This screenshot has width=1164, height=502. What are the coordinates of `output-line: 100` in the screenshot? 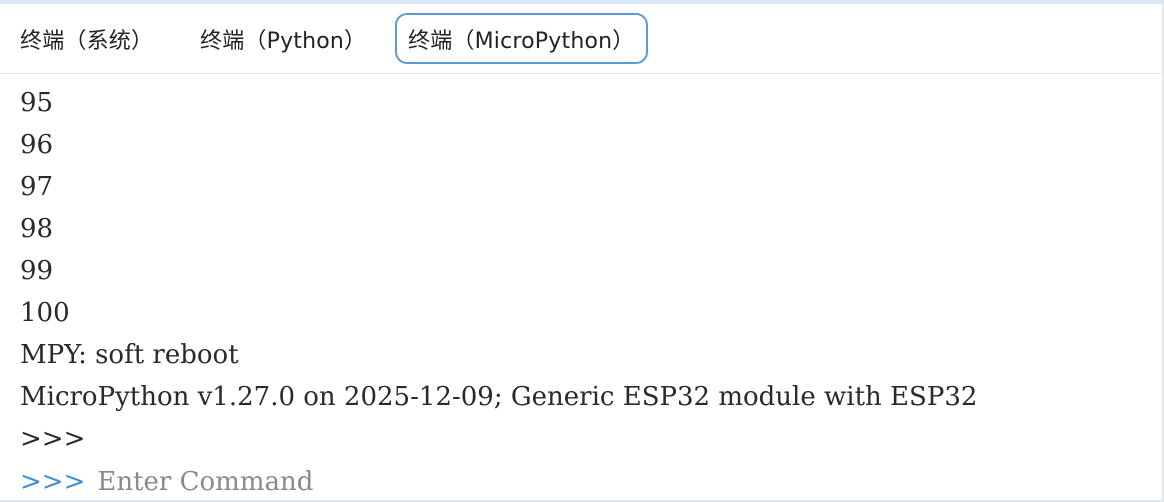 It's located at (45, 313).